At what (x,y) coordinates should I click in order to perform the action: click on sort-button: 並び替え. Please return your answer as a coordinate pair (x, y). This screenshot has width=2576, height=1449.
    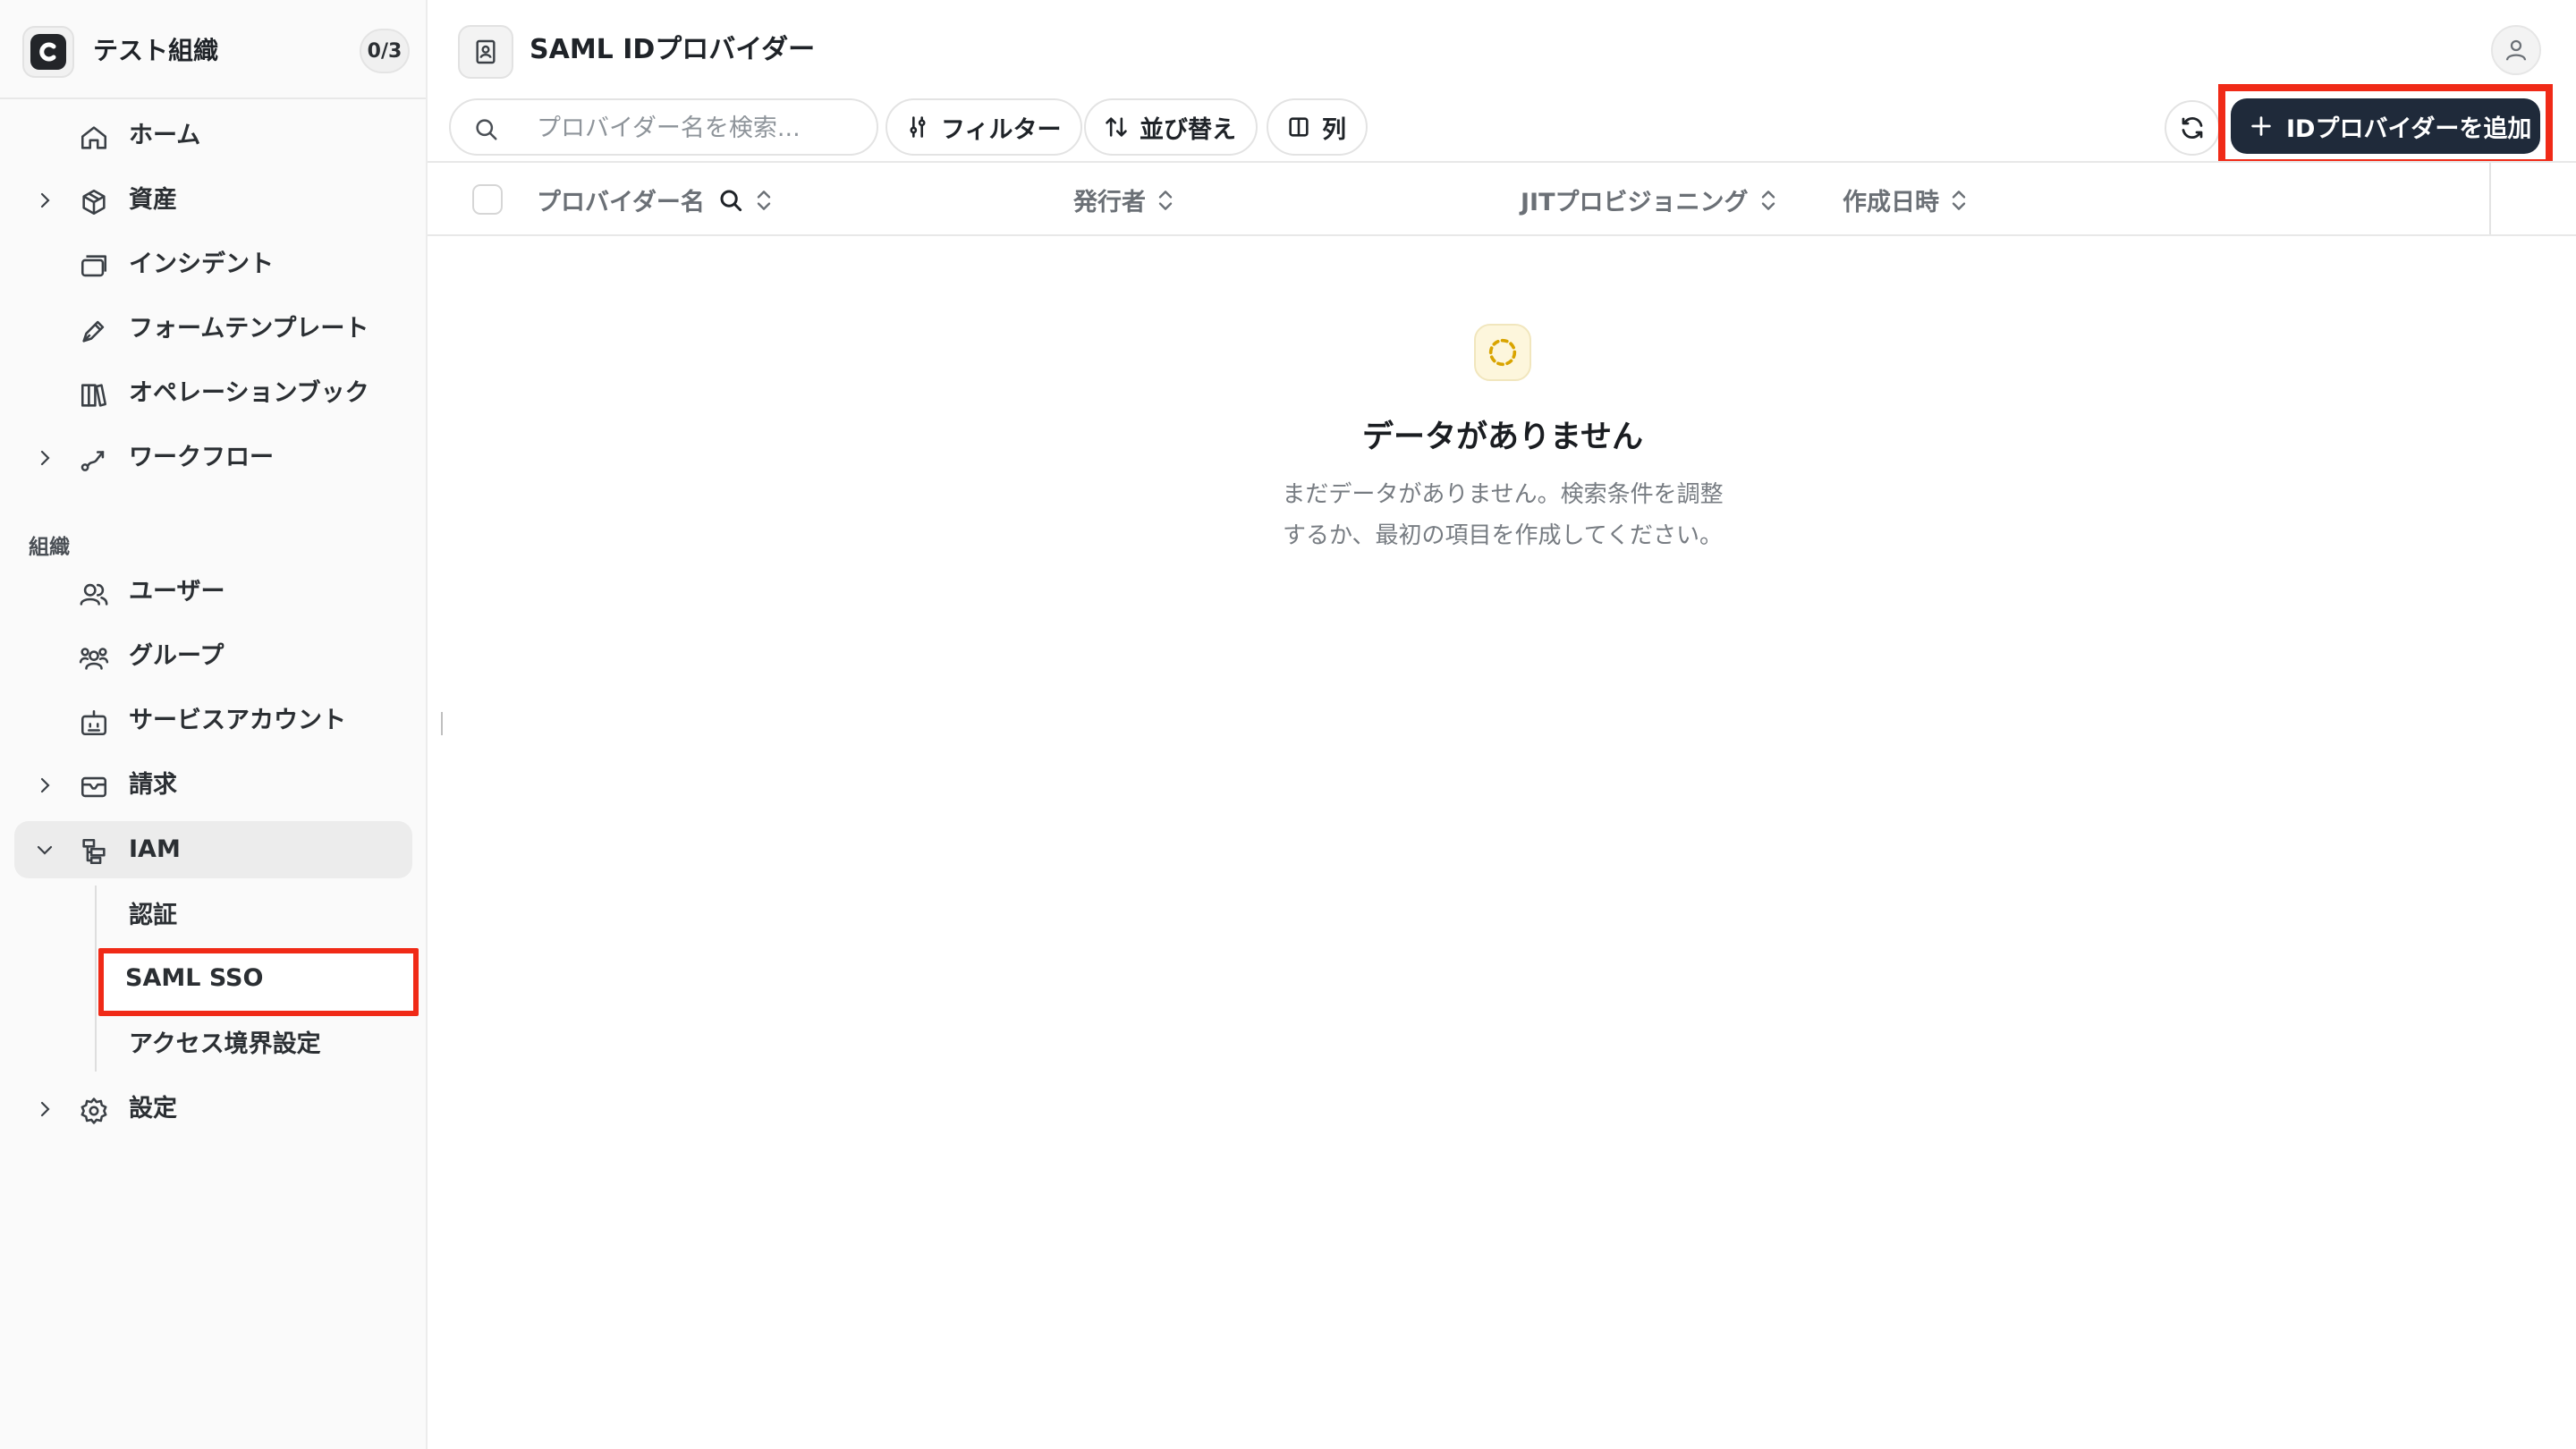
    Looking at the image, I should click on (1171, 127).